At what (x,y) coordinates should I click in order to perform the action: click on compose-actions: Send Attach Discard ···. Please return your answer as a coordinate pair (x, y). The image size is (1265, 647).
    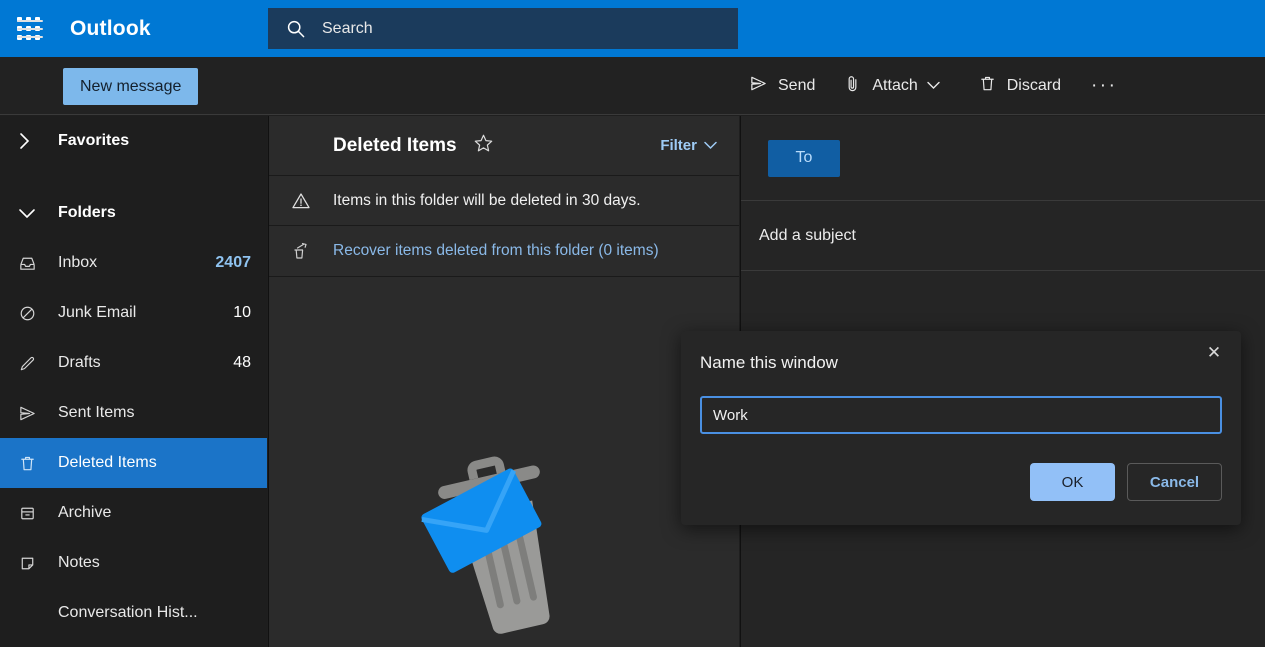
    Looking at the image, I should click on (934, 86).